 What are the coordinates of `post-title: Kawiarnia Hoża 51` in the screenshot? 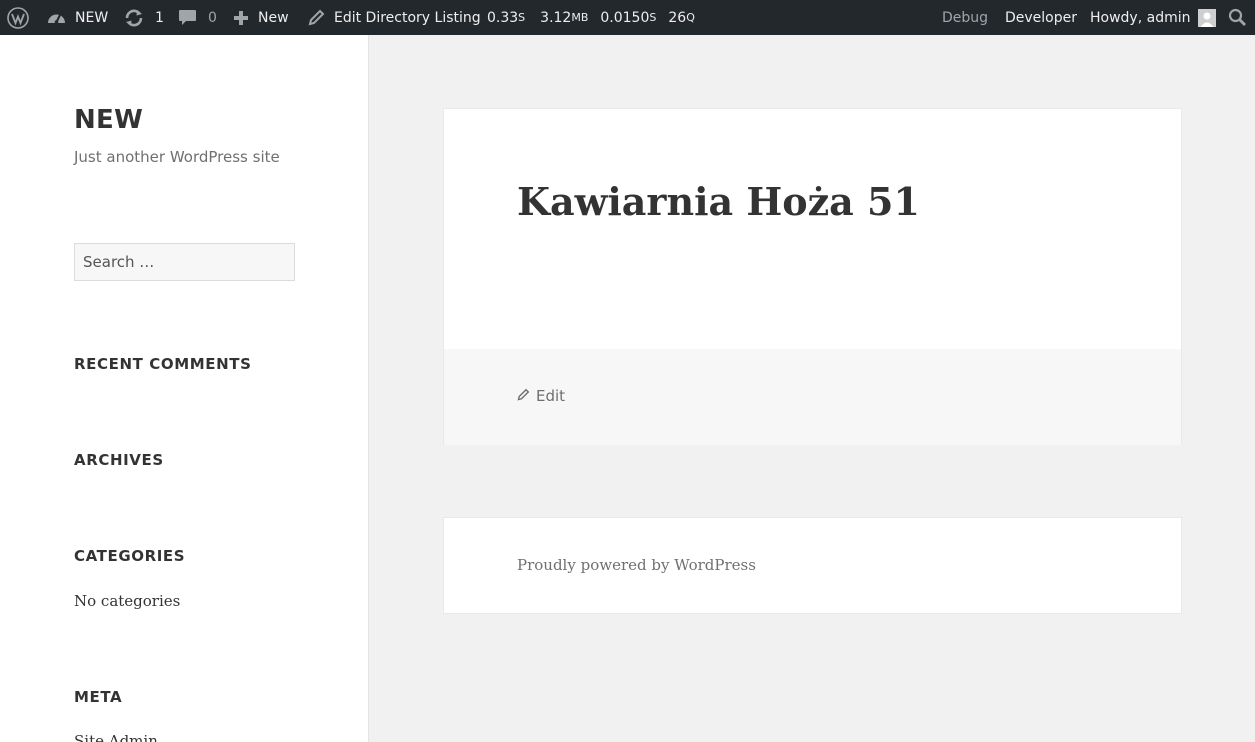 It's located at (718, 201).